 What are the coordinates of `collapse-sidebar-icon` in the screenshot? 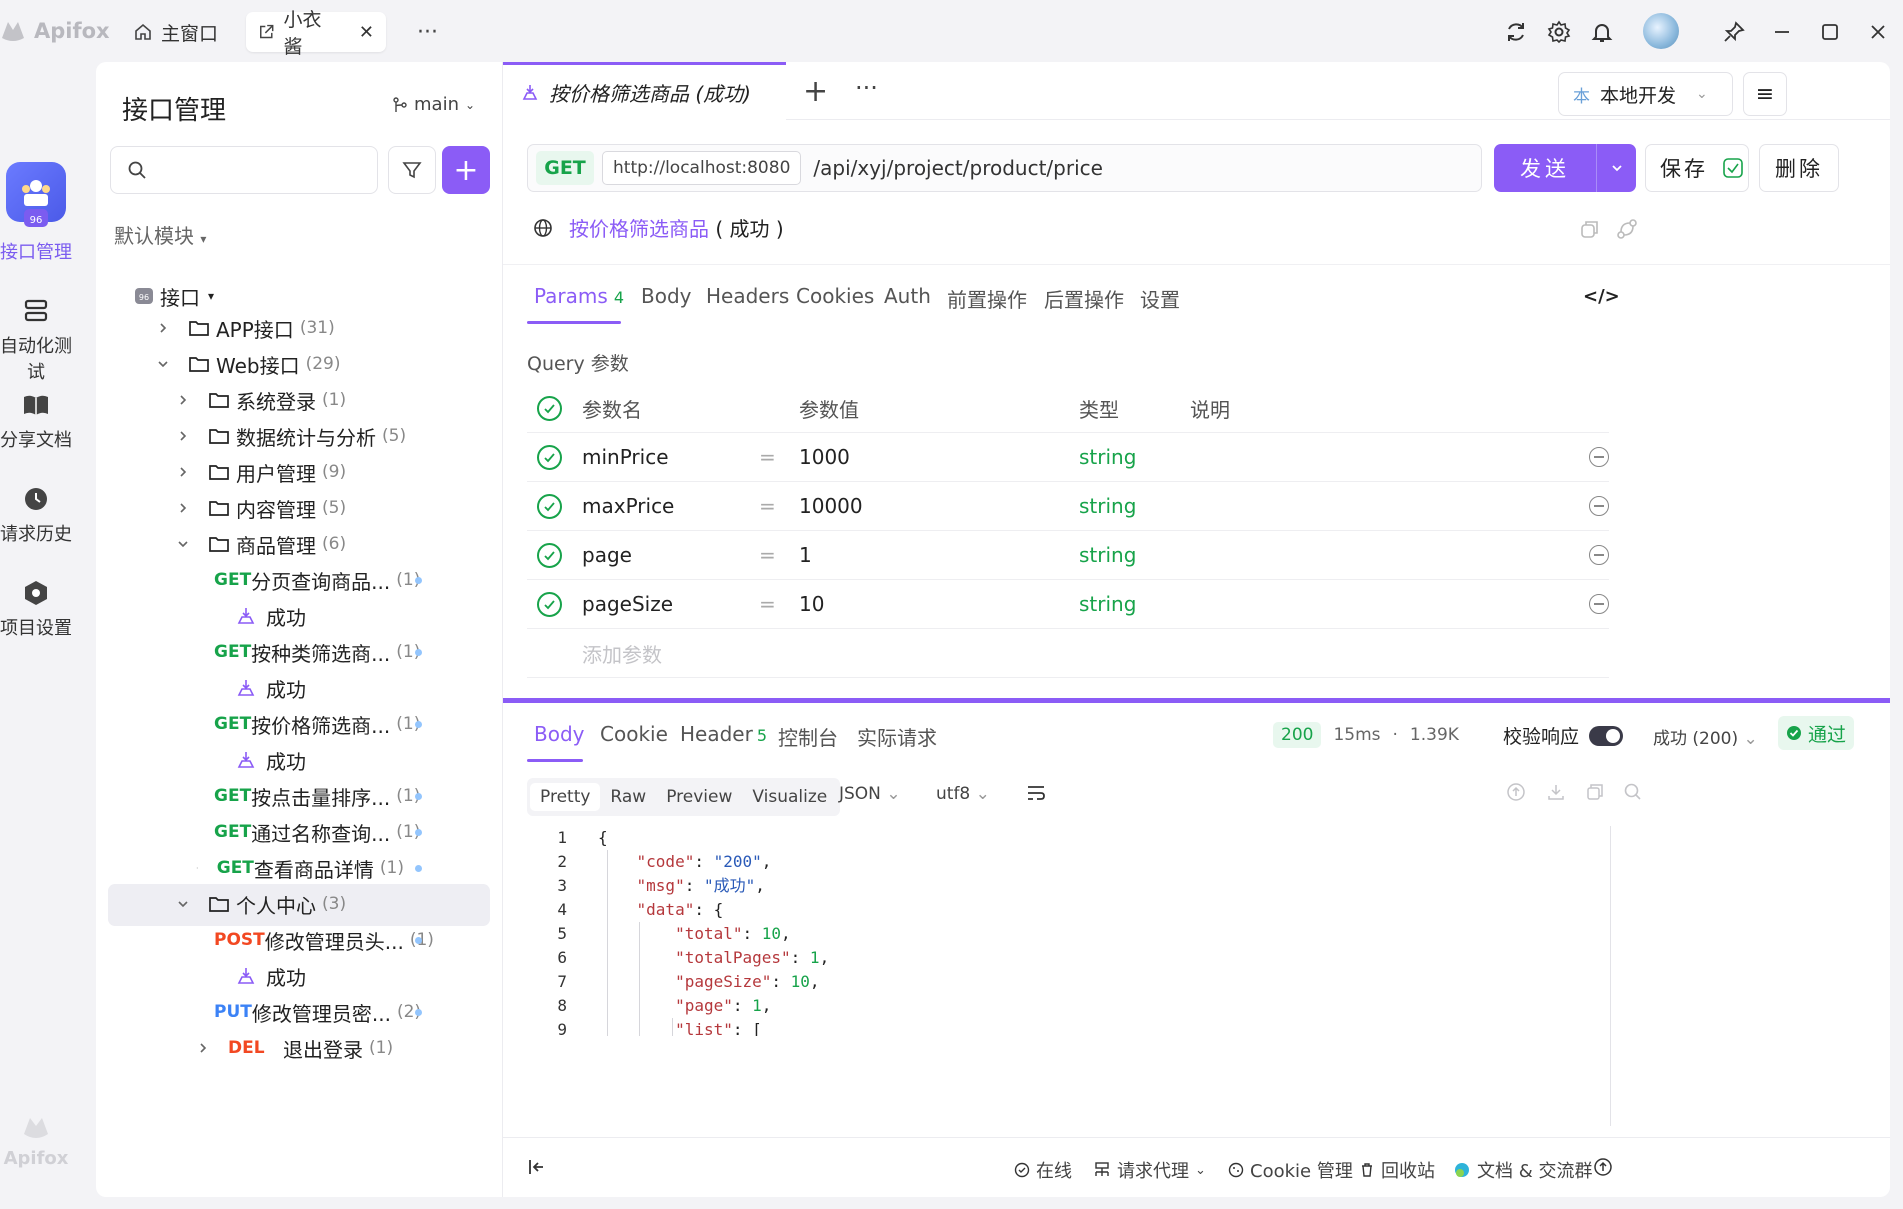 It's located at (537, 1167).